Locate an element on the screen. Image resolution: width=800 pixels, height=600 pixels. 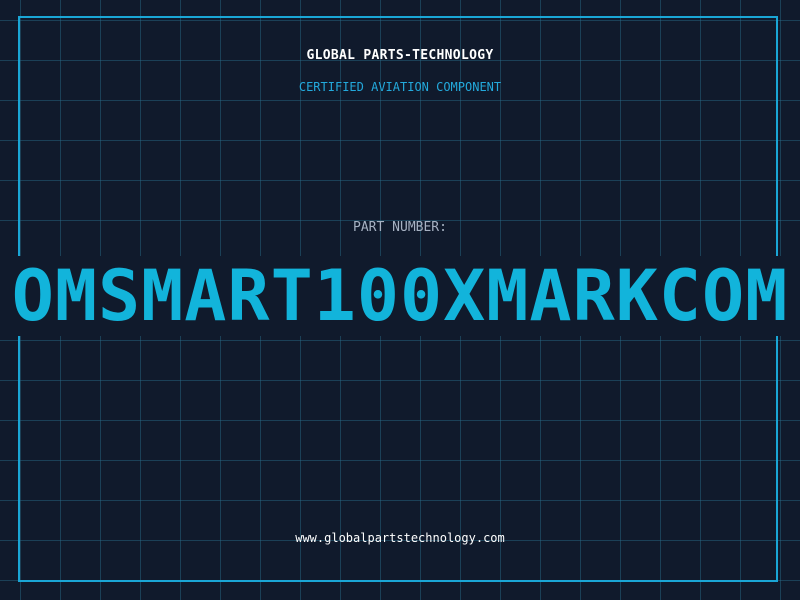
company-name: GLOBAL PARTS-TECHNOLOGY is located at coordinates (400, 55).